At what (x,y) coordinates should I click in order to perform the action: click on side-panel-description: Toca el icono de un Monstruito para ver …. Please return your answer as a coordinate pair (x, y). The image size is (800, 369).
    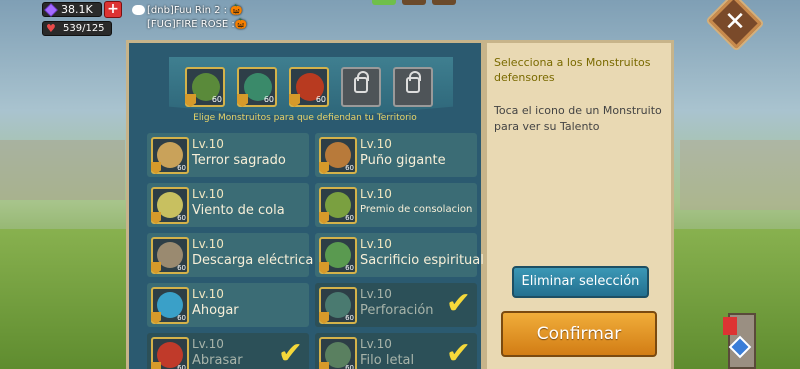
    Looking at the image, I should click on (578, 118).